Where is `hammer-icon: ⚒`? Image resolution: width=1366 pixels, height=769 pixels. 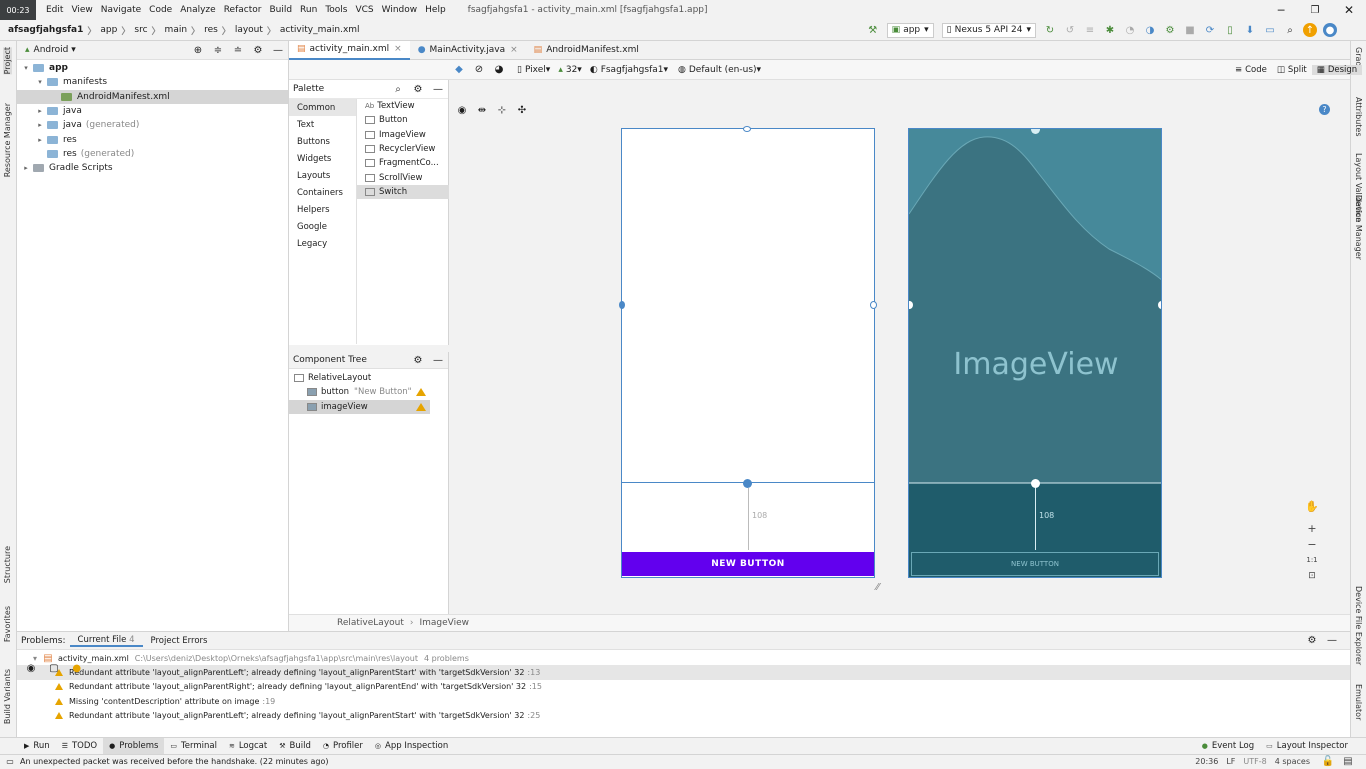 hammer-icon: ⚒ is located at coordinates (873, 30).